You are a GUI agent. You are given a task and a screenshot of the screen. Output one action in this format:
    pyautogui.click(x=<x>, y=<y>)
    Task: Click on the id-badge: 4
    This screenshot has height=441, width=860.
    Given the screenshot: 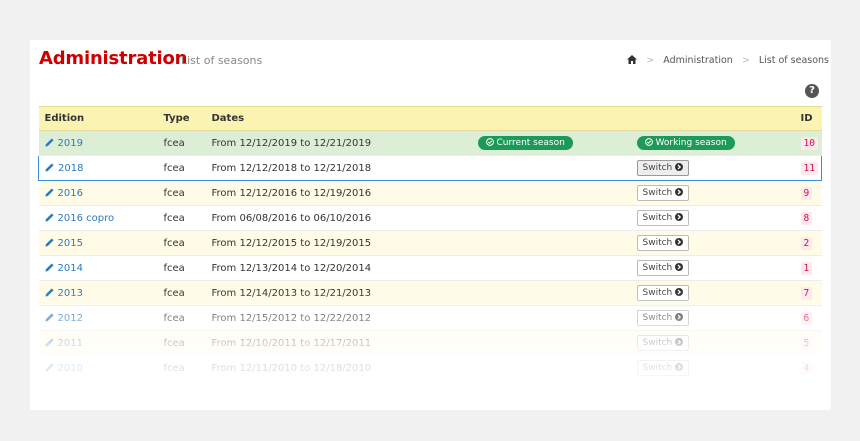 What is the action you would take?
    pyautogui.click(x=806, y=368)
    